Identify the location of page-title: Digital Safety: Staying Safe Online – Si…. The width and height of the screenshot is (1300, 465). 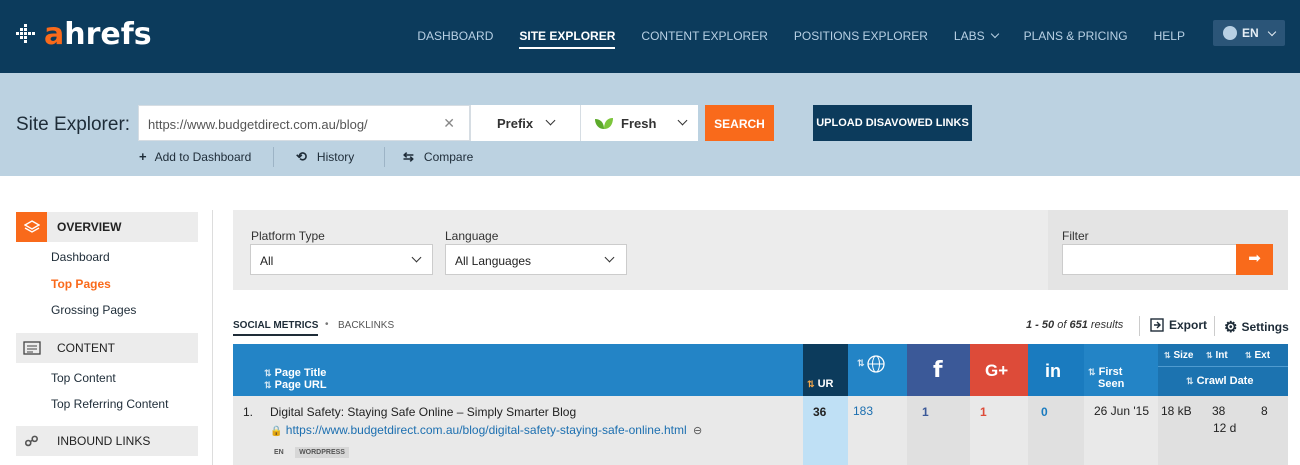
(423, 412).